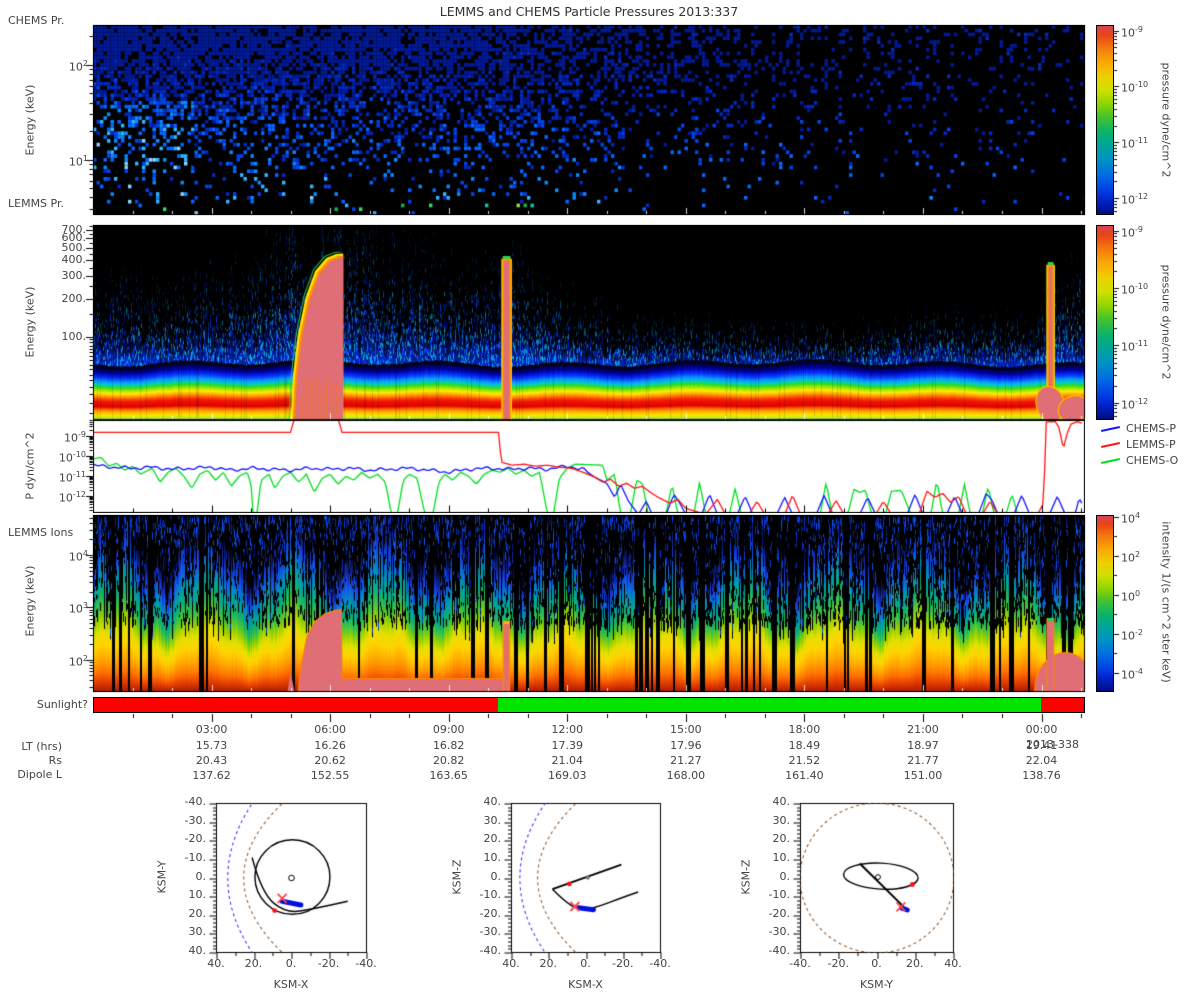 The image size is (1200, 1000). I want to click on dipole-l-value: 138.76, so click(1041, 775).